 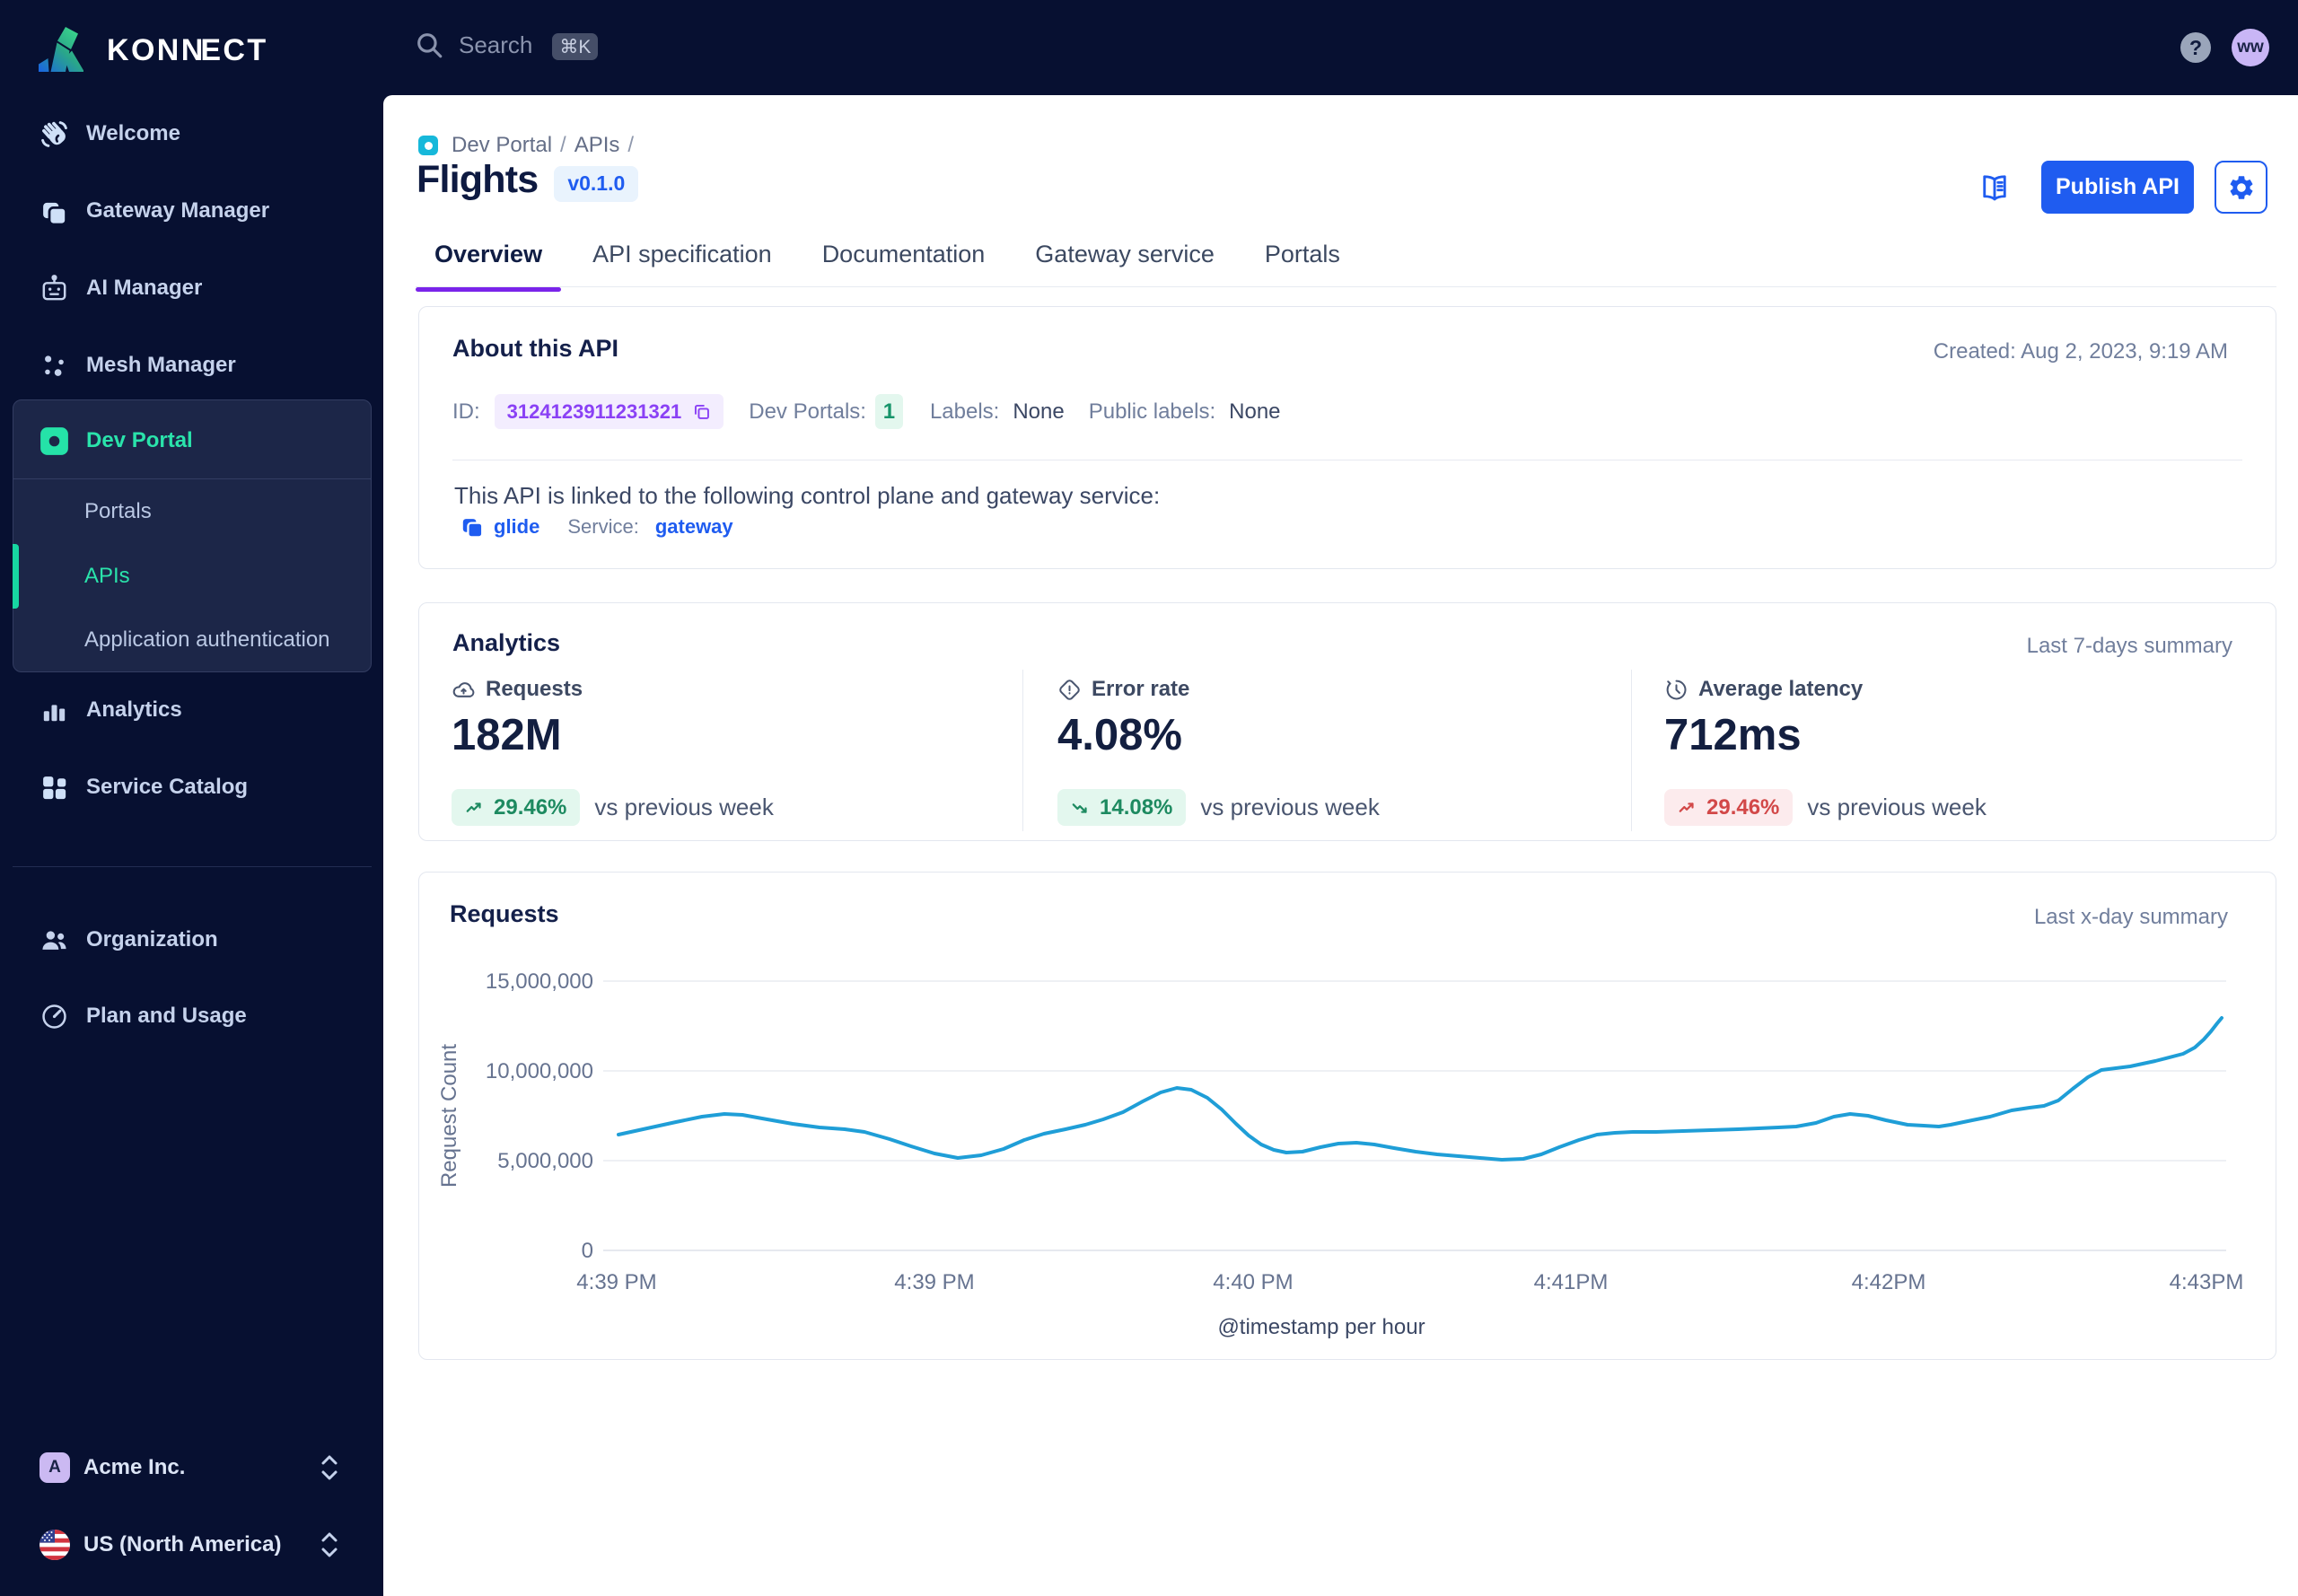 What do you see at coordinates (1253, 1282) in the screenshot?
I see `svg-text: 4:40 PM` at bounding box center [1253, 1282].